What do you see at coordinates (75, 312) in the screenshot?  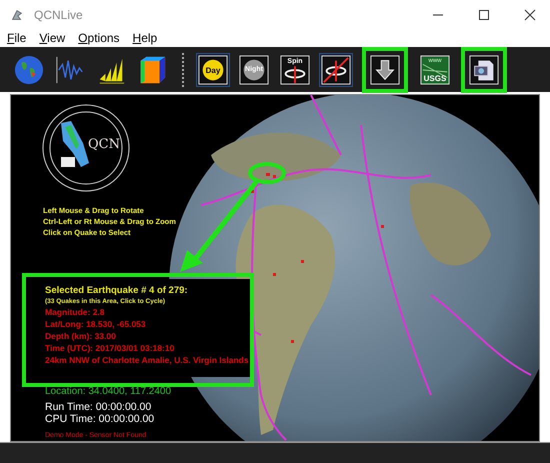 I see `quake-detail: Magnitude: 2.8` at bounding box center [75, 312].